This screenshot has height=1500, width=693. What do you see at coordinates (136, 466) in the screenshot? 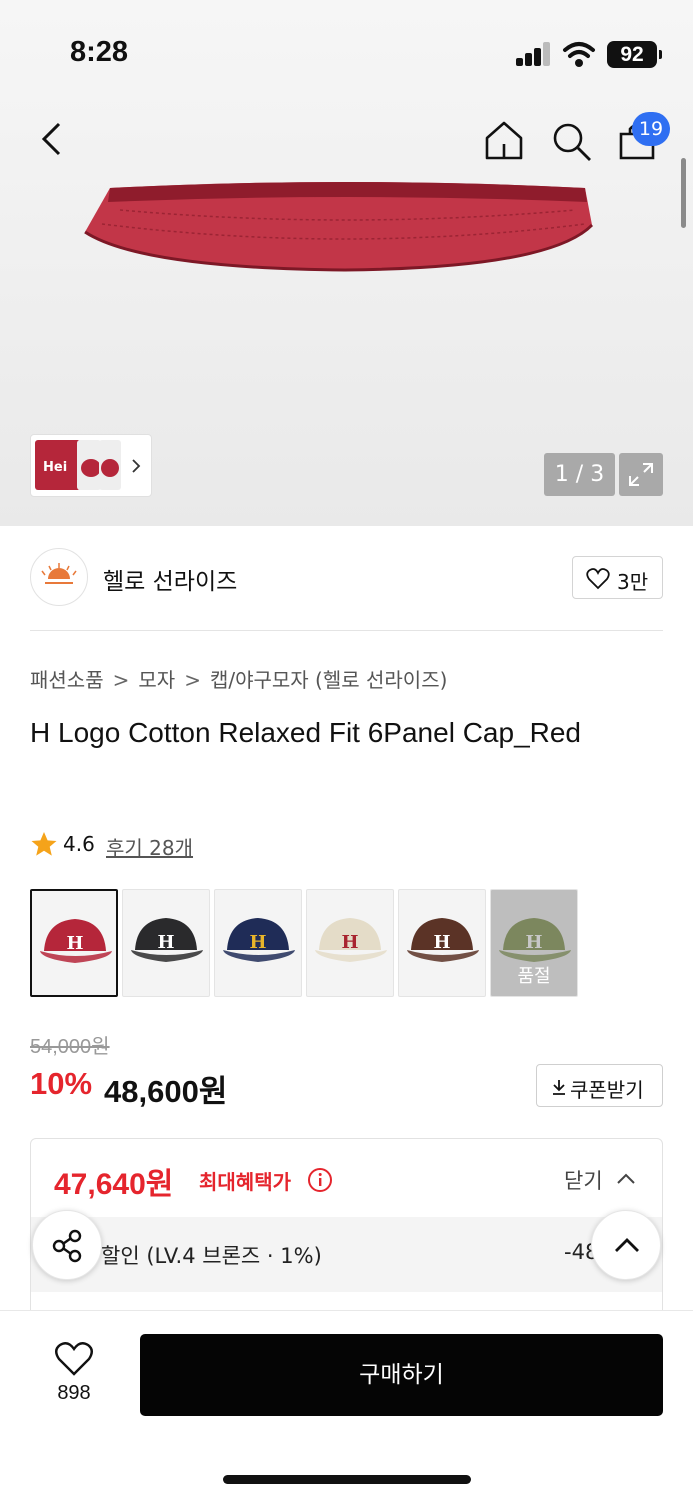
I see `chevron-right-icon` at bounding box center [136, 466].